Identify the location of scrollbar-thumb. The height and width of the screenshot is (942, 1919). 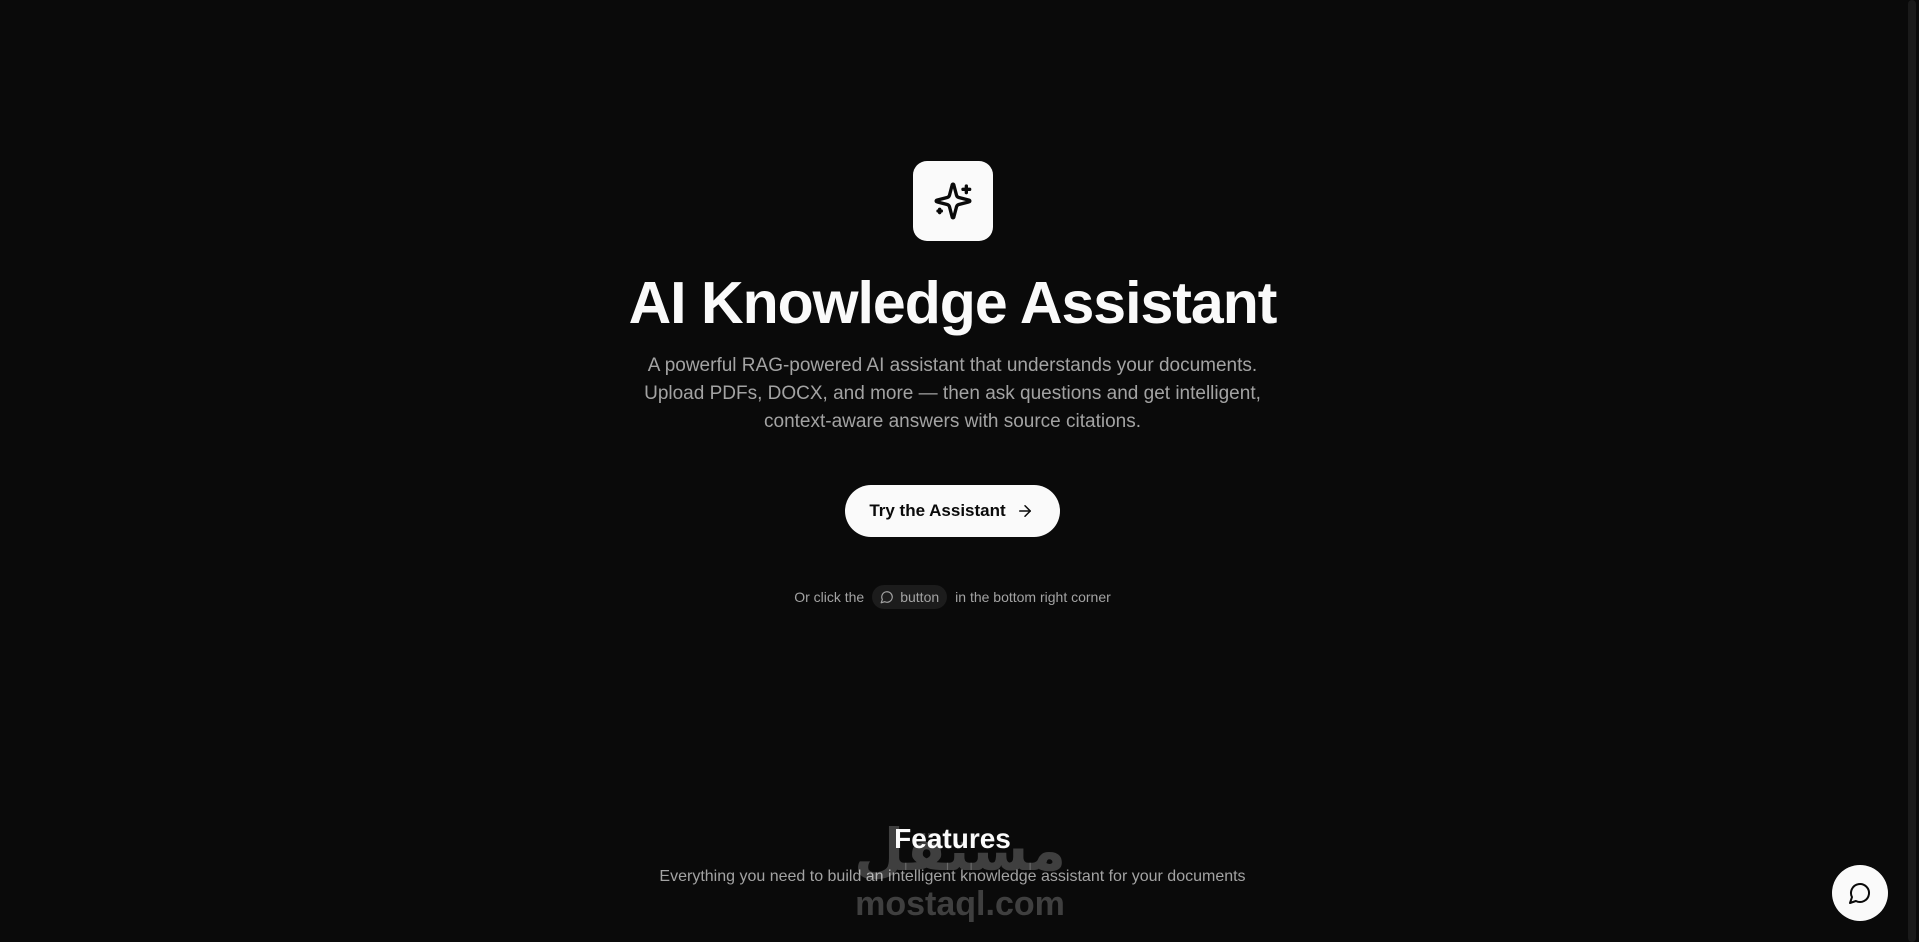
(1912, 471).